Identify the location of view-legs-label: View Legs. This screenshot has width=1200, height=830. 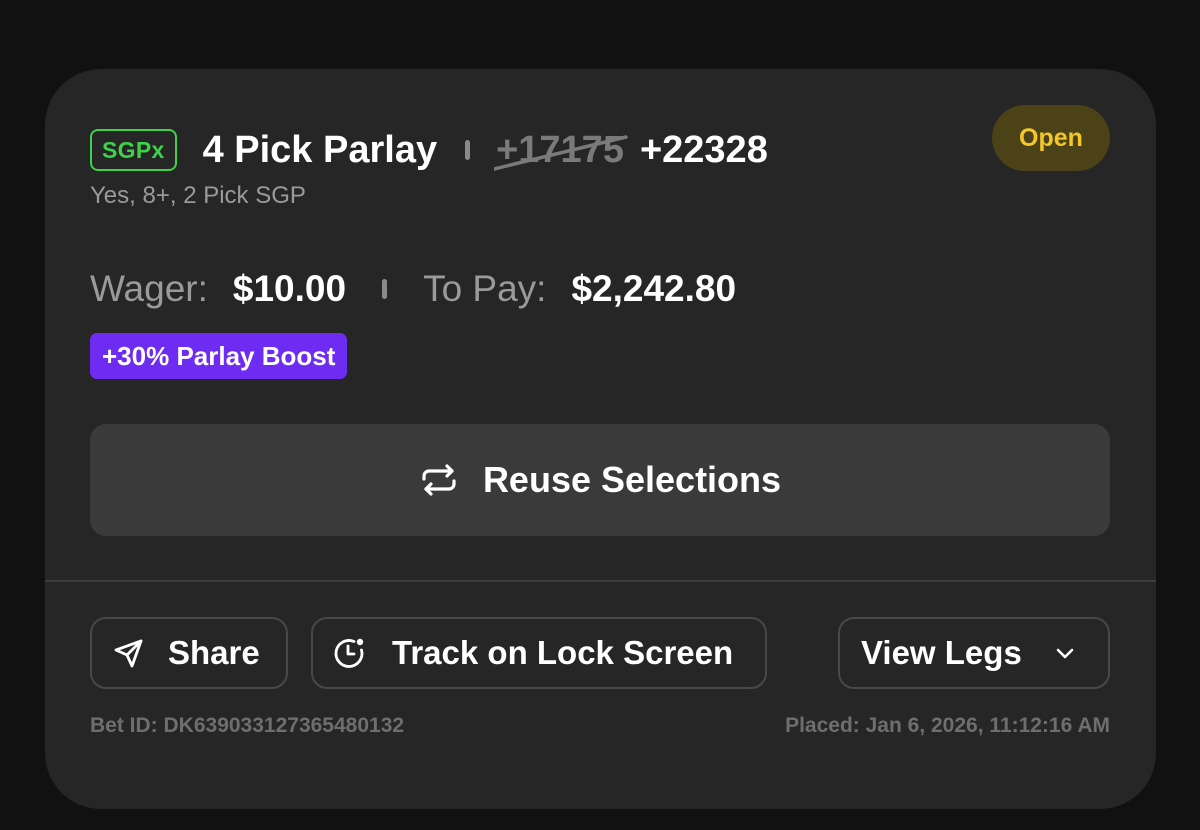
(941, 652).